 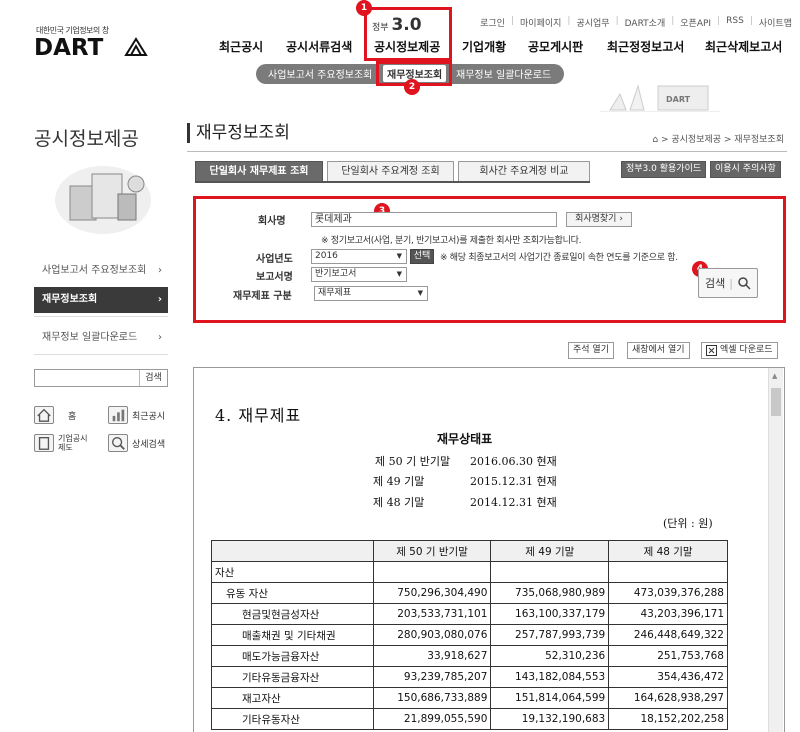 What do you see at coordinates (399, 502) in the screenshot?
I see `doc-period-label: 제 48 기말` at bounding box center [399, 502].